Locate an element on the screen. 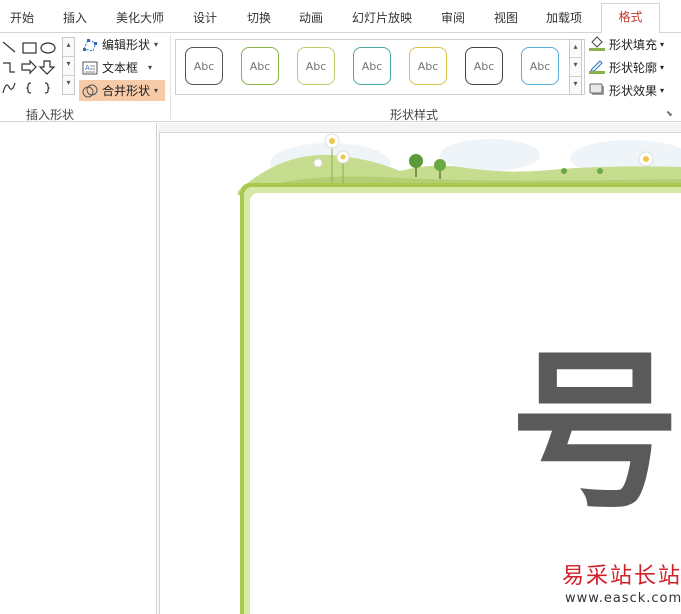 The image size is (681, 614). shape-gallery-scroll: ▴ ▾ ▾ is located at coordinates (68, 66).